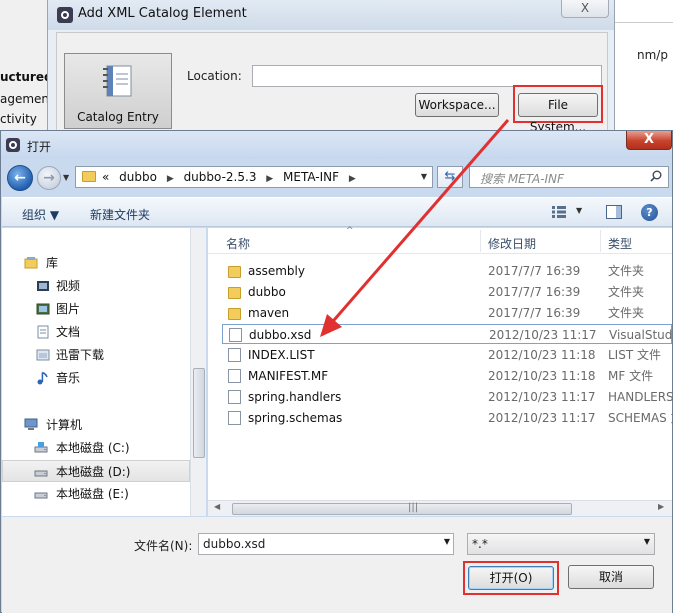  I want to click on filename-value: dubbo.xsd, so click(234, 544).